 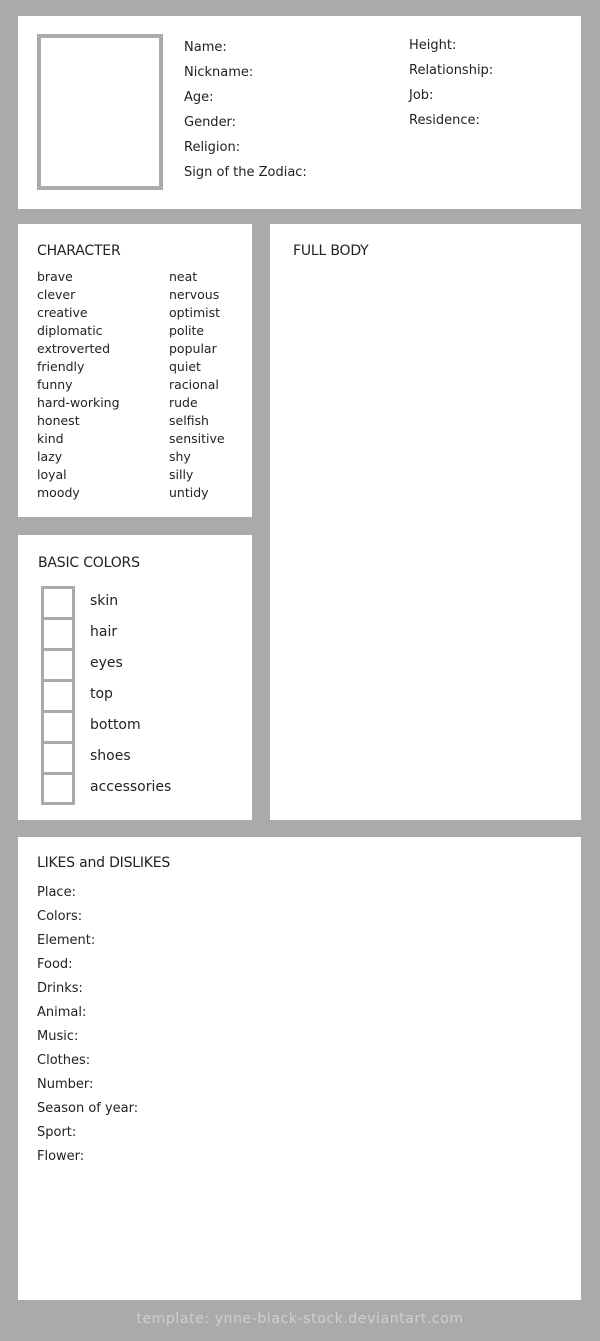 What do you see at coordinates (58, 1036) in the screenshot?
I see `likes-field-label: Music:` at bounding box center [58, 1036].